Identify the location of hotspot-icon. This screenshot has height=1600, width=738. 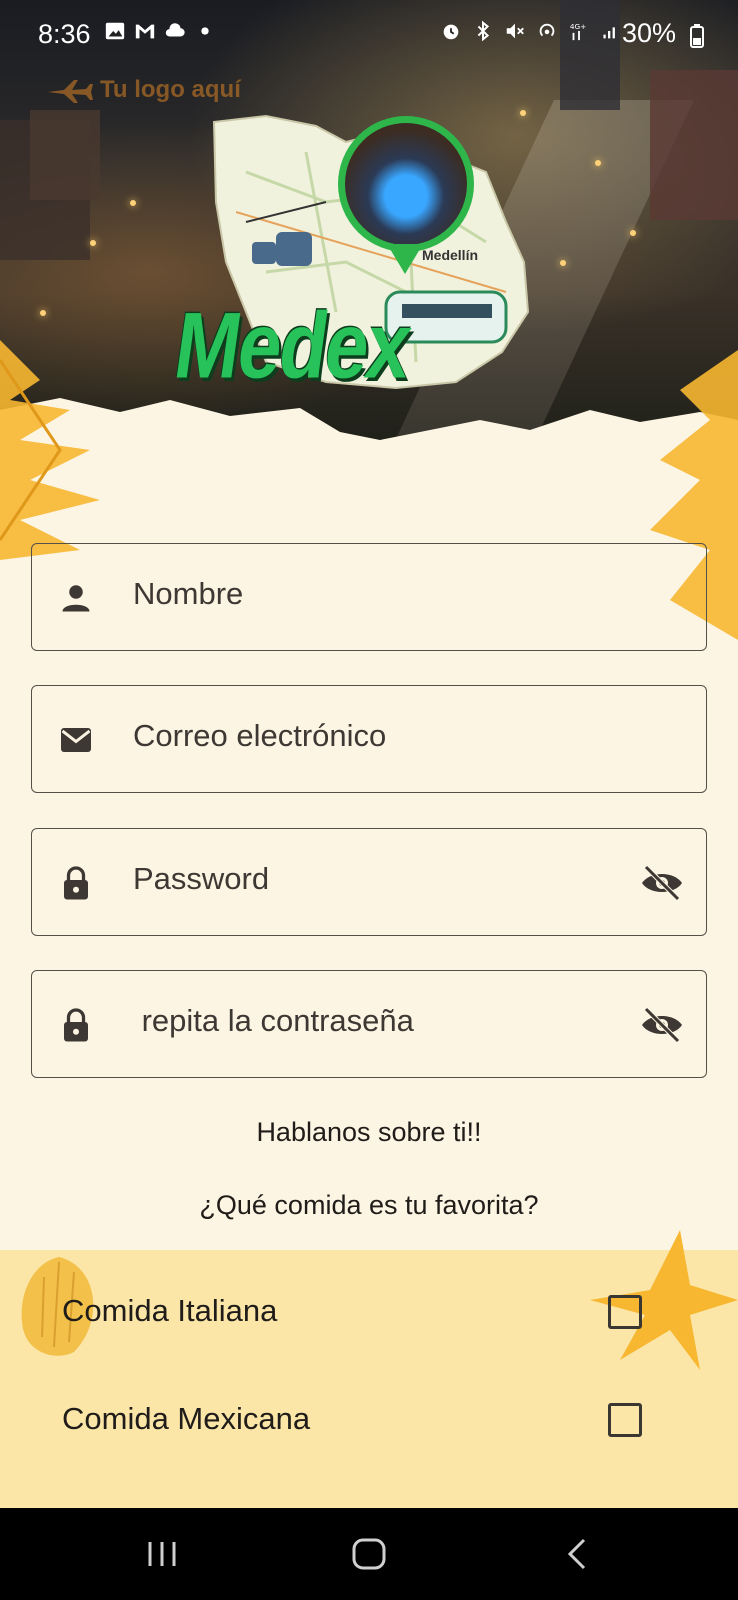
(547, 30).